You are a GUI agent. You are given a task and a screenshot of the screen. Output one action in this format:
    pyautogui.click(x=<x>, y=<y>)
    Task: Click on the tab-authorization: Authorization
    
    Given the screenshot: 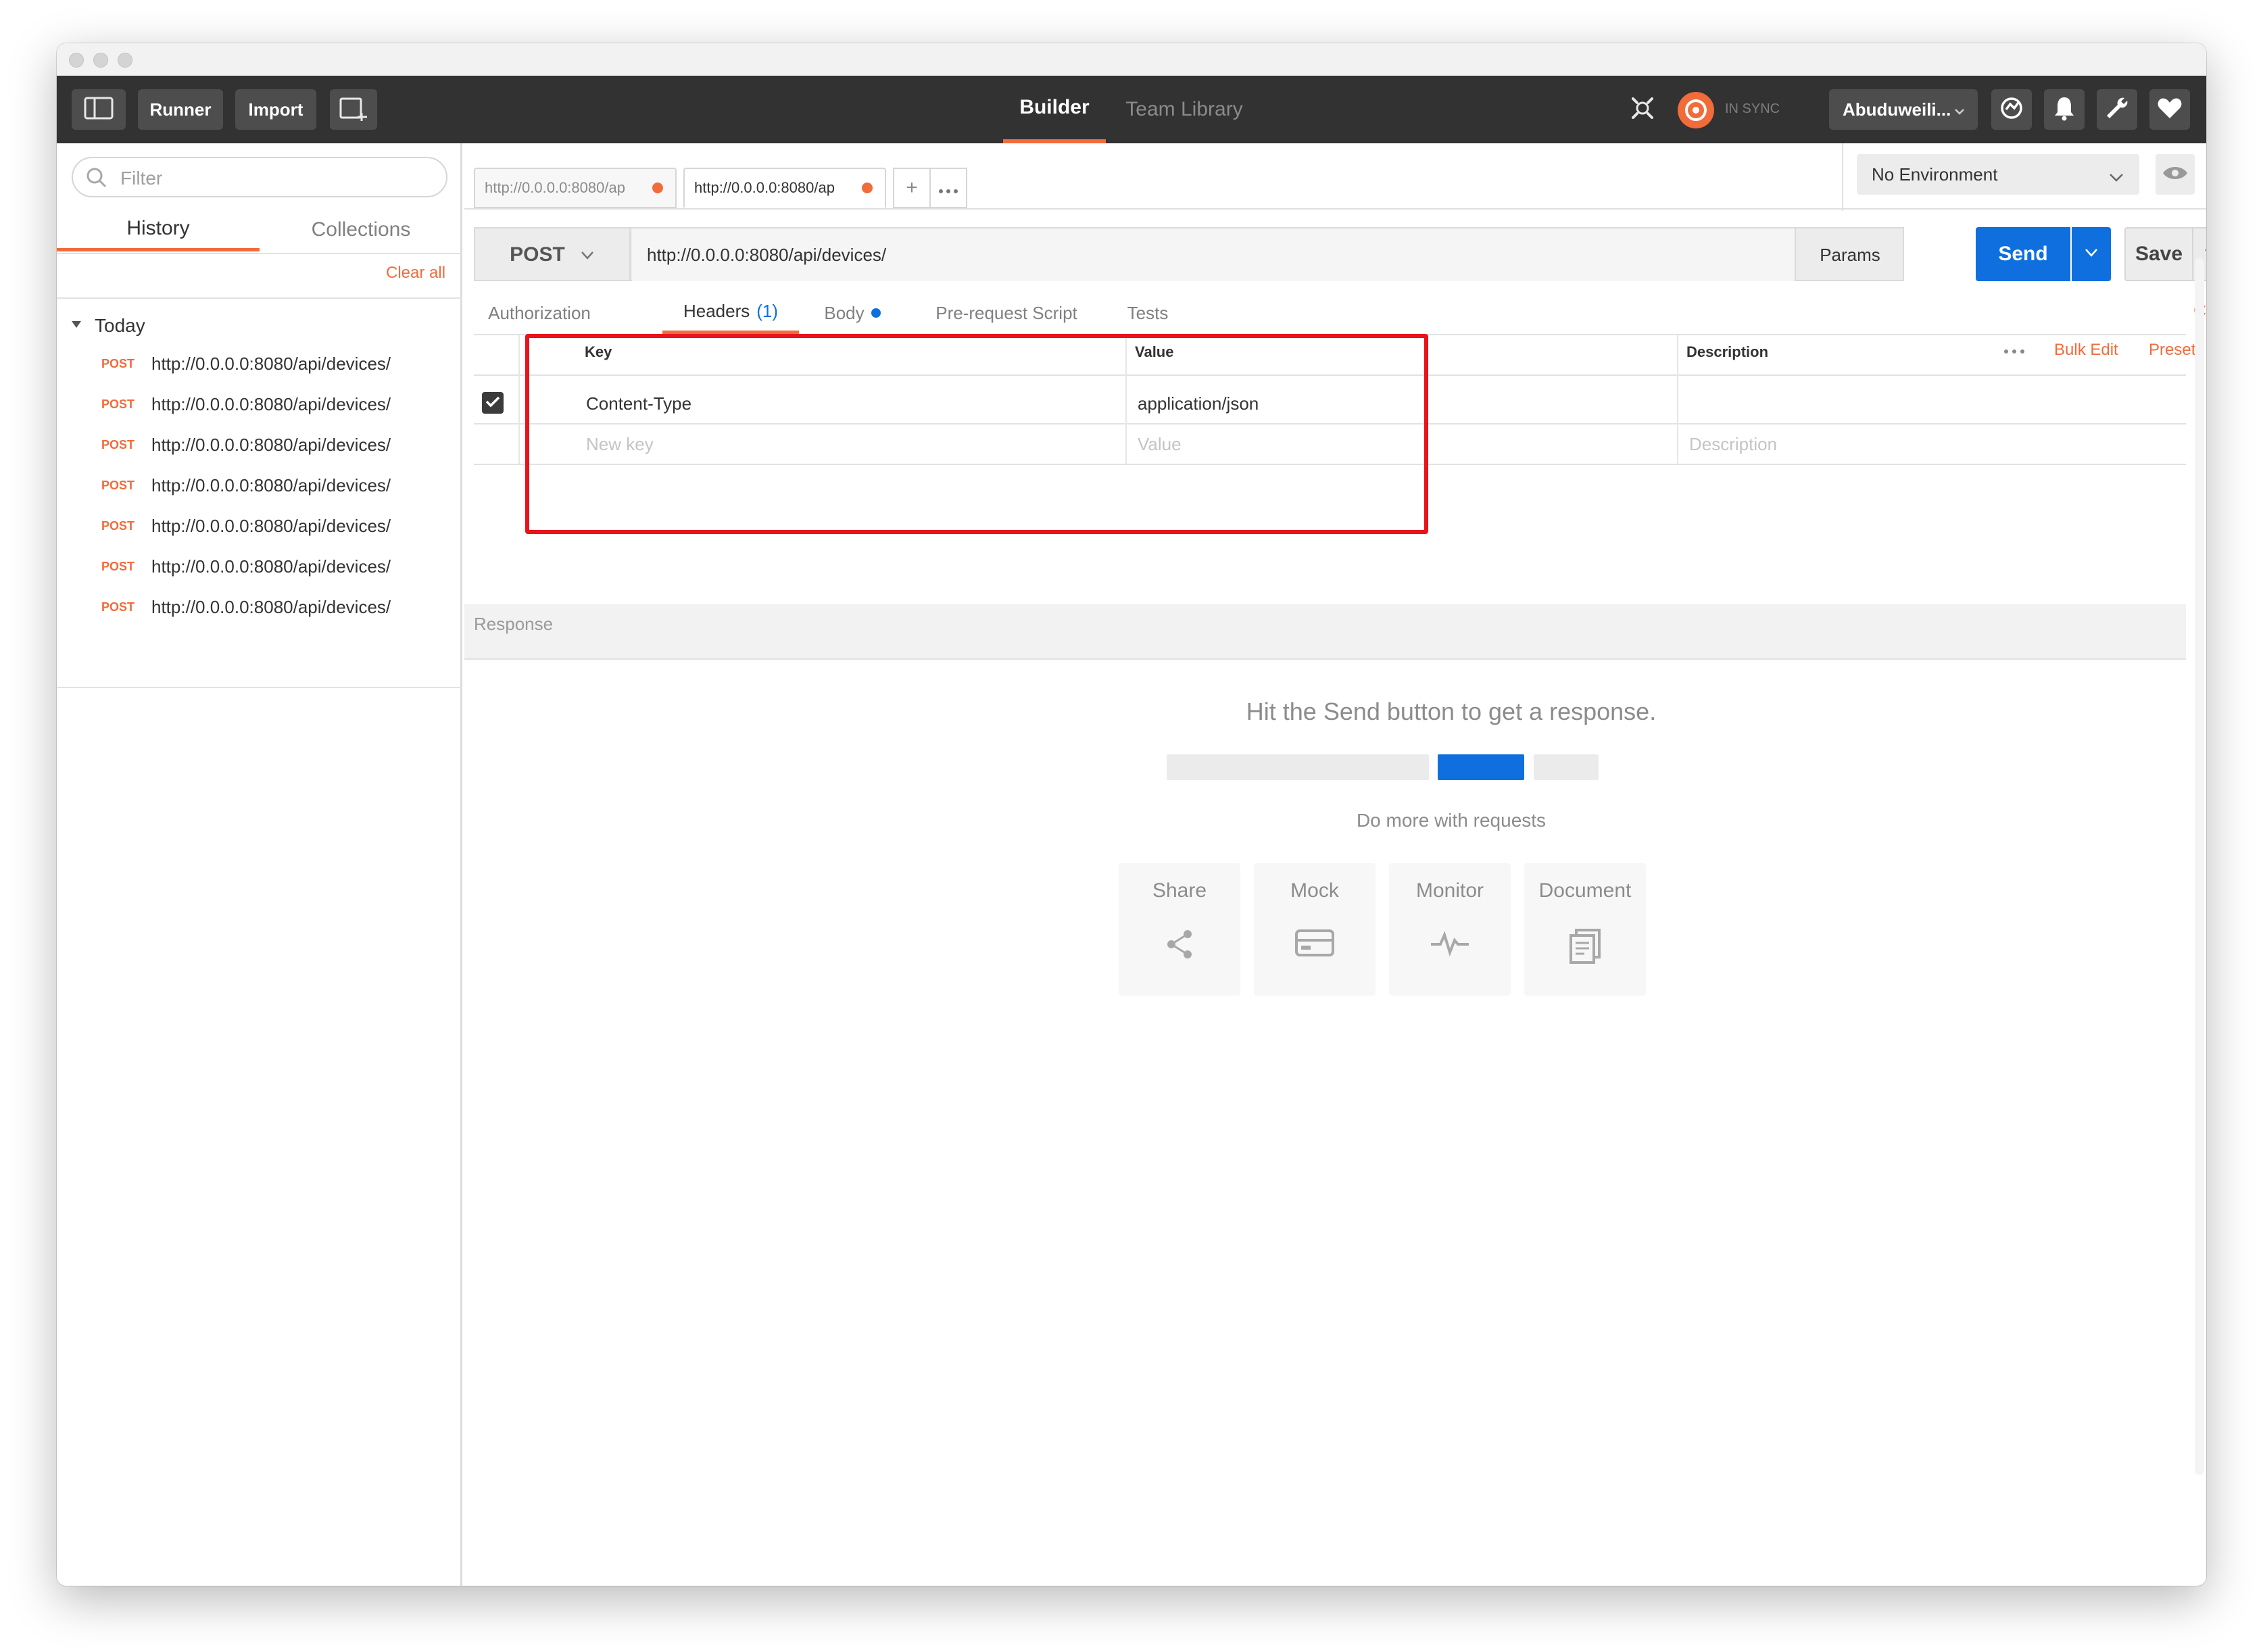 What is the action you would take?
    pyautogui.click(x=539, y=313)
    